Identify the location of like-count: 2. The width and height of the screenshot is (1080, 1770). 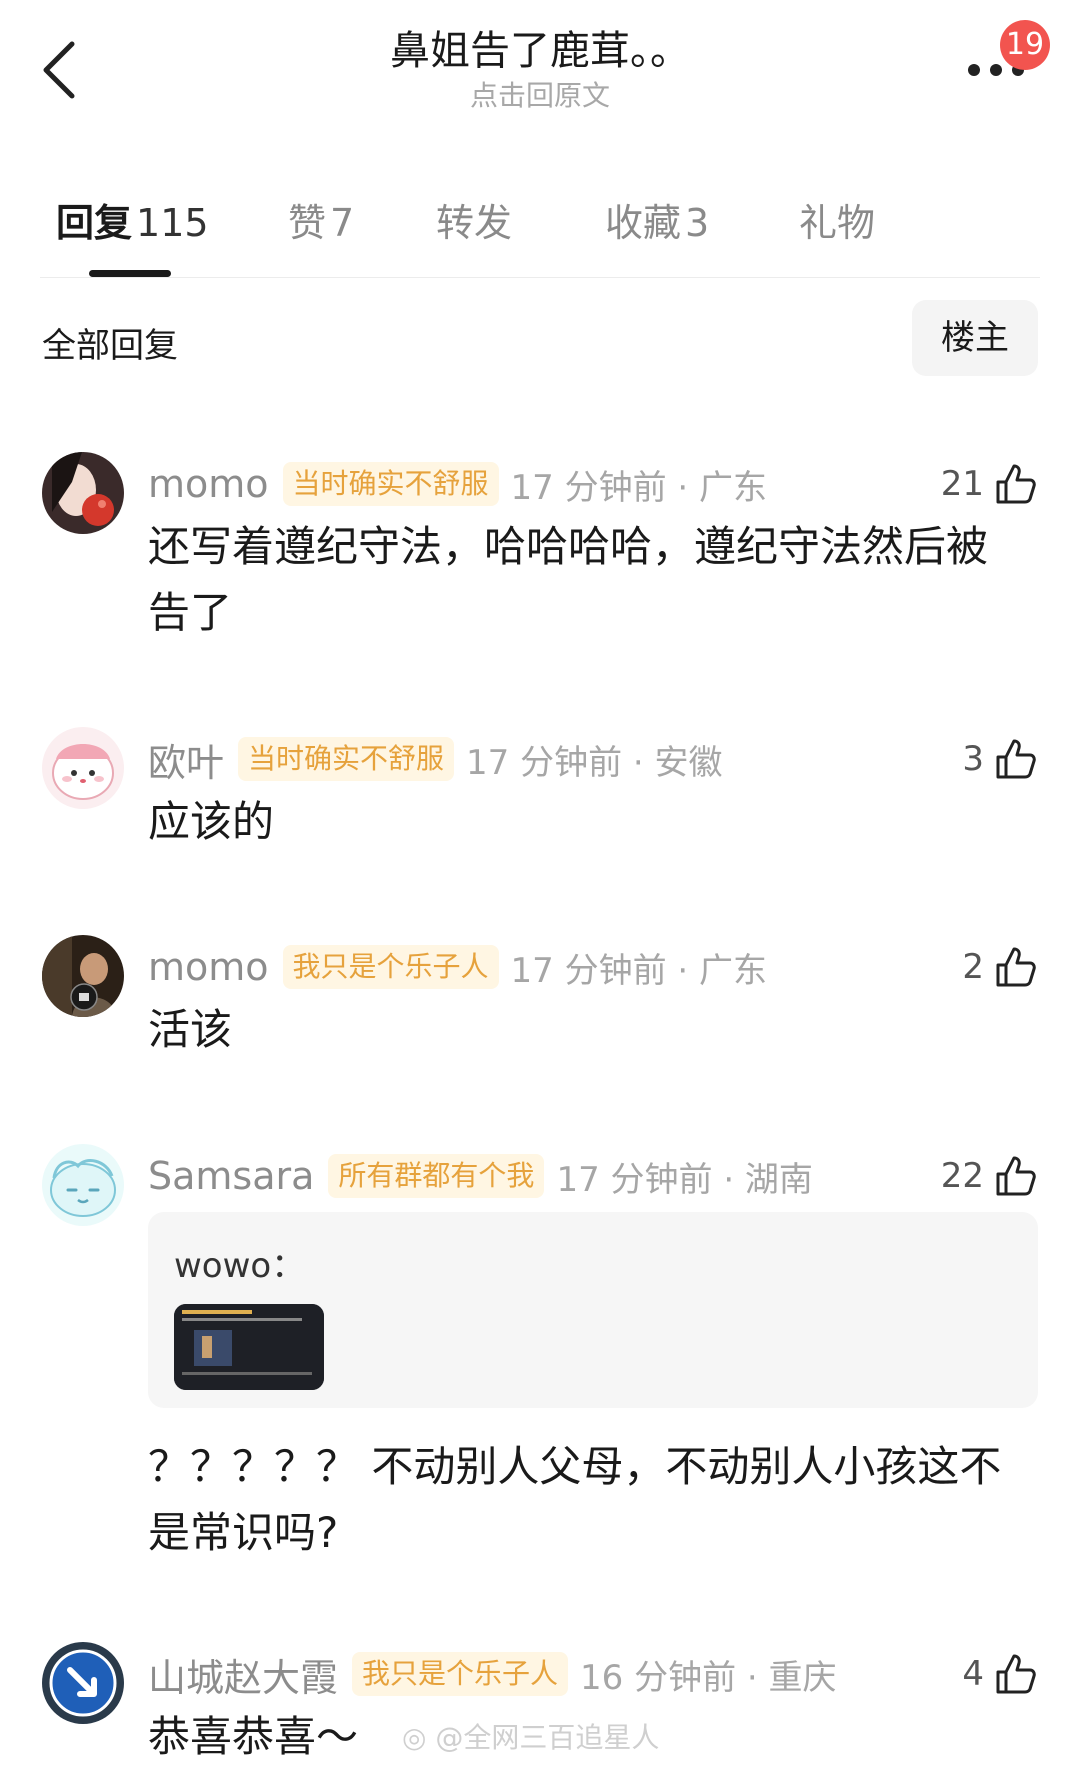
(973, 967).